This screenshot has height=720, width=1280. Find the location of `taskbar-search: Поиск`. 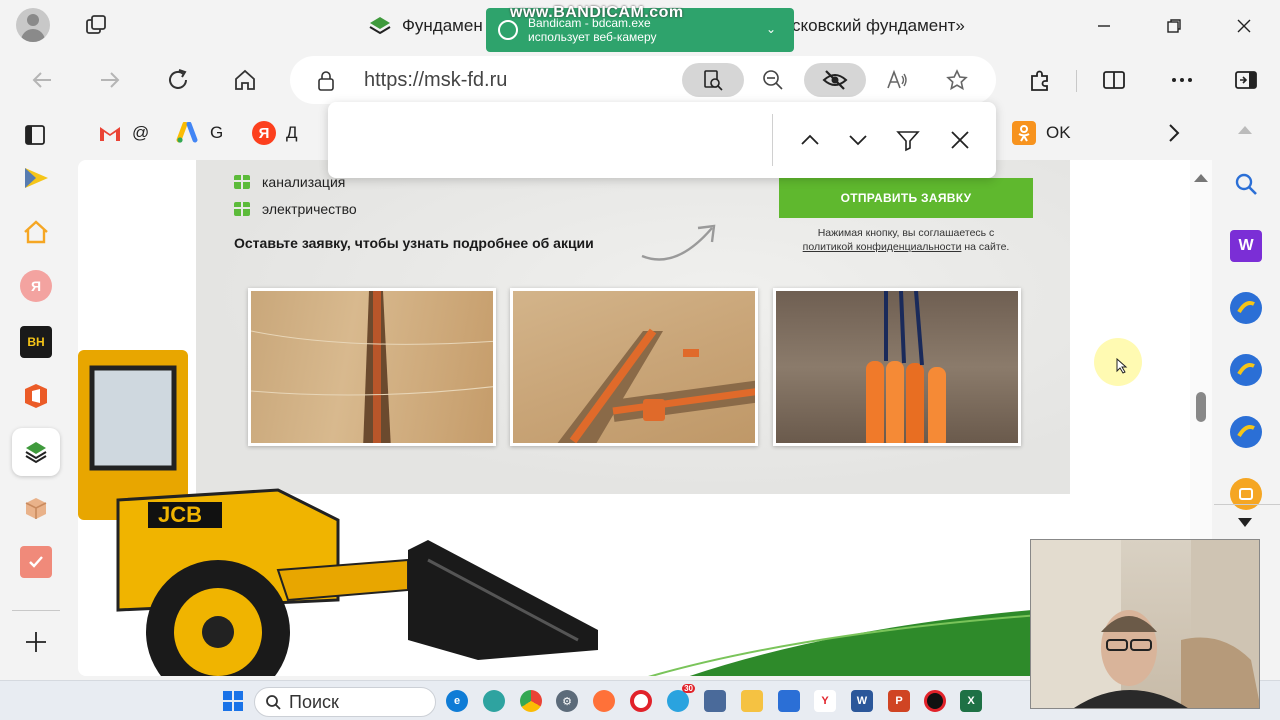

taskbar-search: Поиск is located at coordinates (345, 702).